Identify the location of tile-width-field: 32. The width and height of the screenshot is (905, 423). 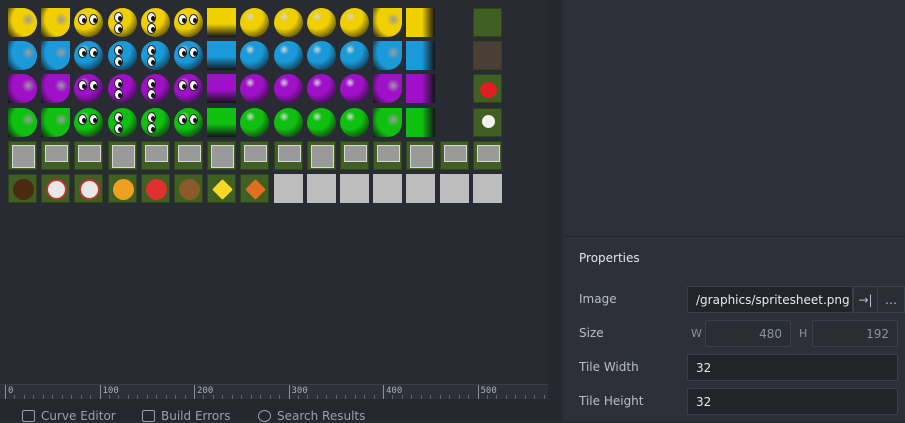
(792, 367).